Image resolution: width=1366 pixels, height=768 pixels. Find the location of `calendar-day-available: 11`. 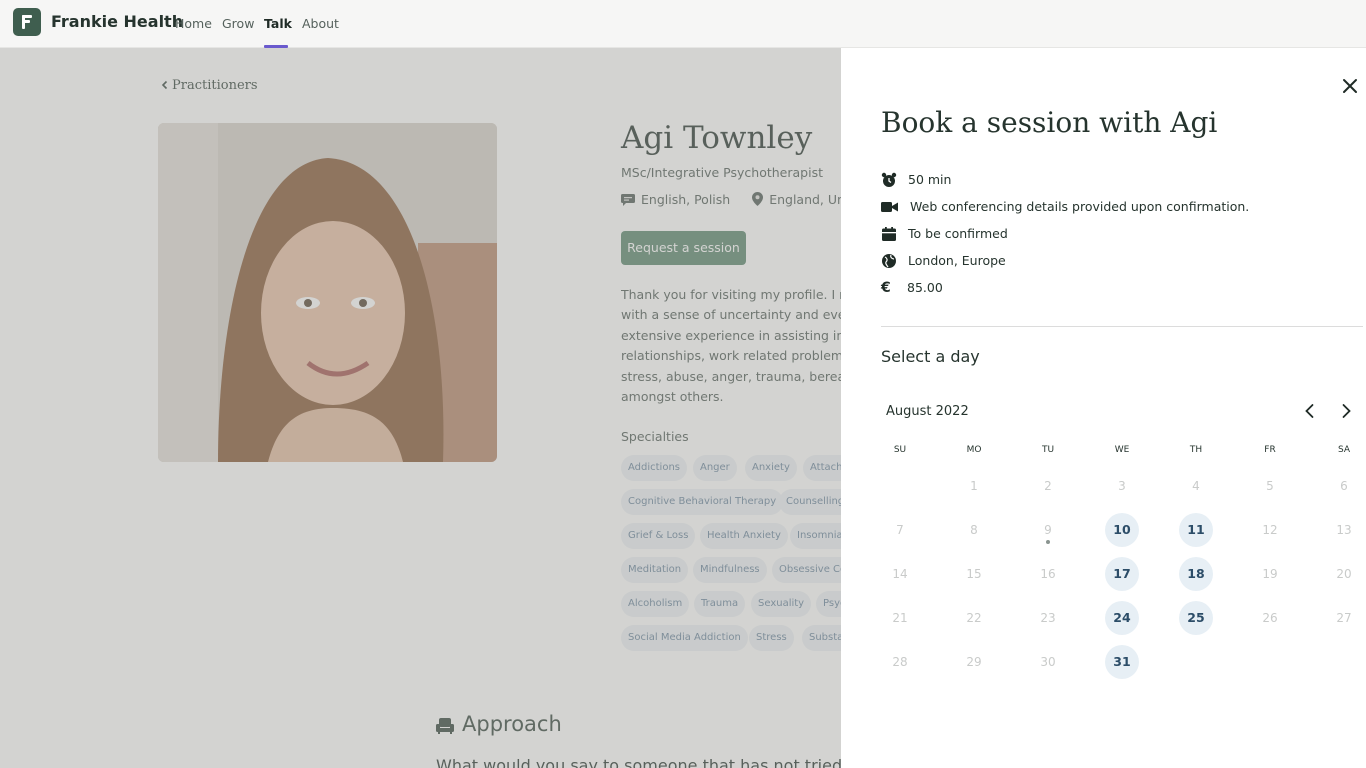

calendar-day-available: 11 is located at coordinates (1196, 530).